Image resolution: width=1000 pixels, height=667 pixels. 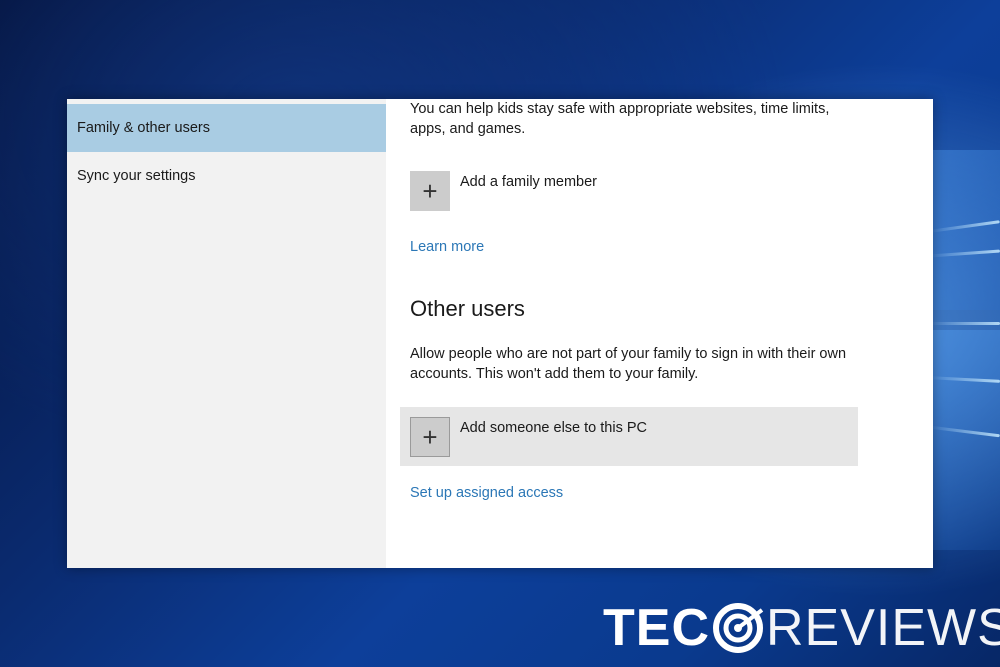 I want to click on target-icon, so click(x=738, y=628).